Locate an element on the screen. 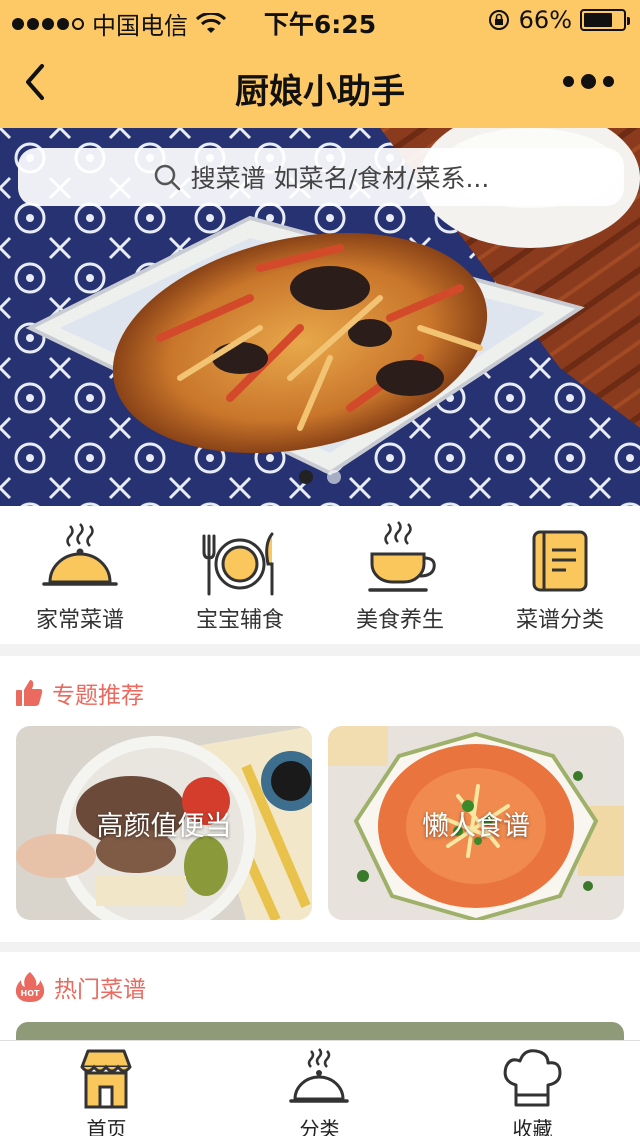 This screenshot has width=640, height=1136. more-menu-icon is located at coordinates (588, 81).